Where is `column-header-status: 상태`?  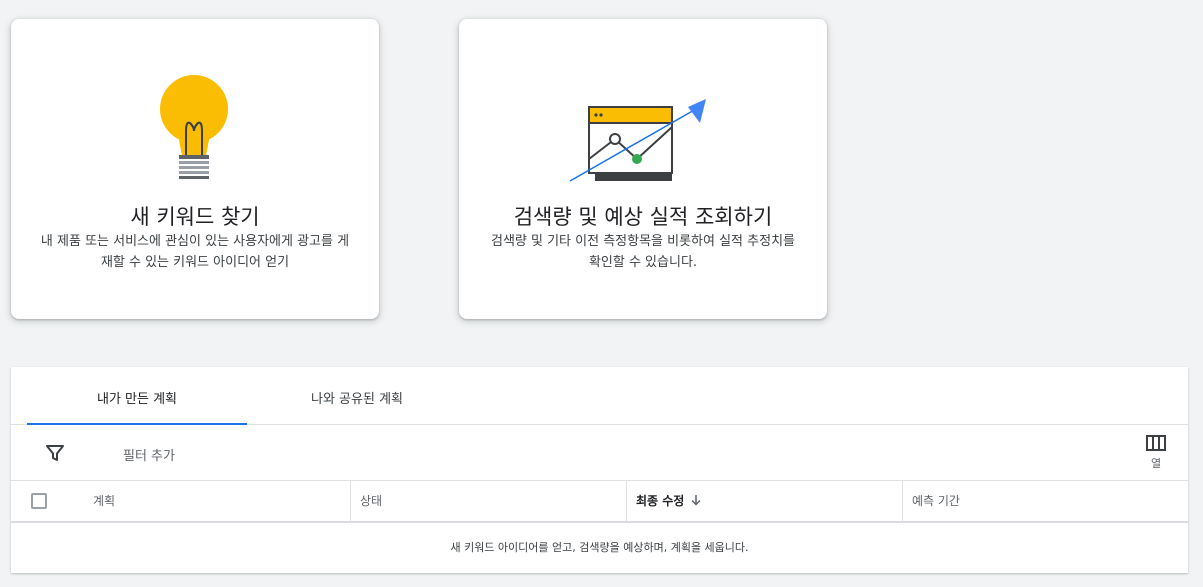
column-header-status: 상태 is located at coordinates (488, 501).